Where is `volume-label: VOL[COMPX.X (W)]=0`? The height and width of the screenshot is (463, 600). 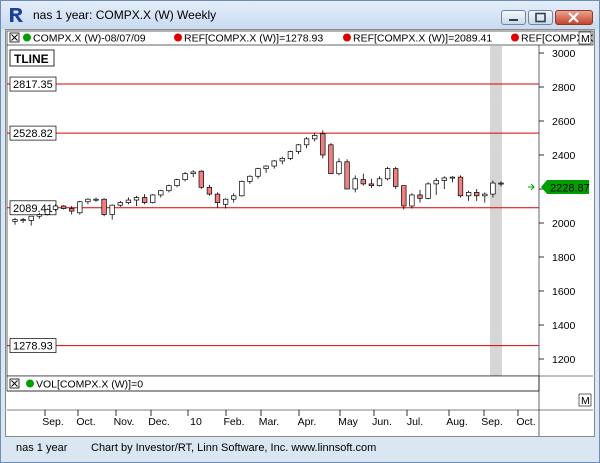
volume-label: VOL[COMPX.X (W)]=0 is located at coordinates (89, 385).